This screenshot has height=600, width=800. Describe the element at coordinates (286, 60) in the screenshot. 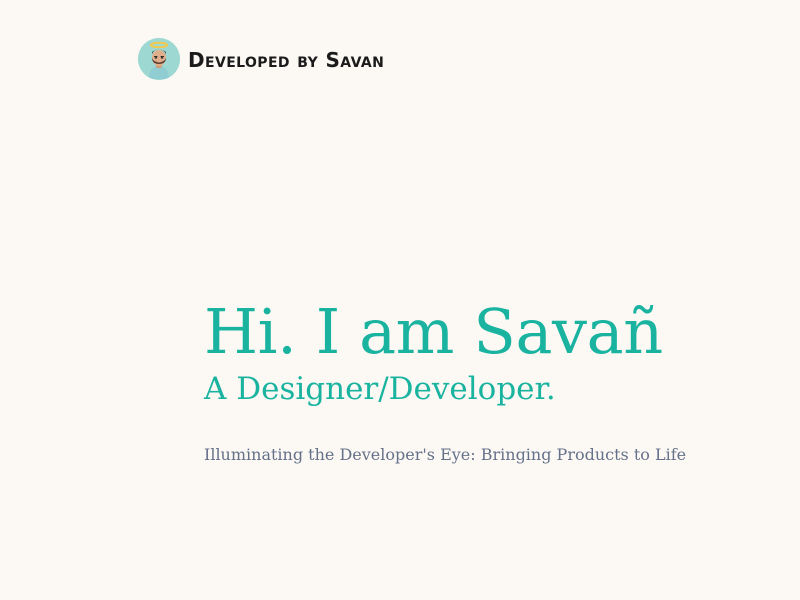

I see `site-logo-text: Developed by Savan` at that location.